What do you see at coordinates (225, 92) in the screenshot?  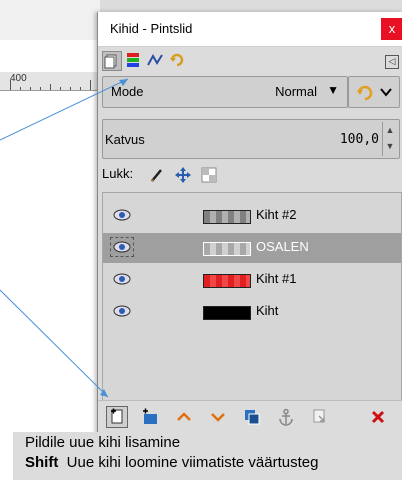 I see `mode-select: Mode Normal ▼` at bounding box center [225, 92].